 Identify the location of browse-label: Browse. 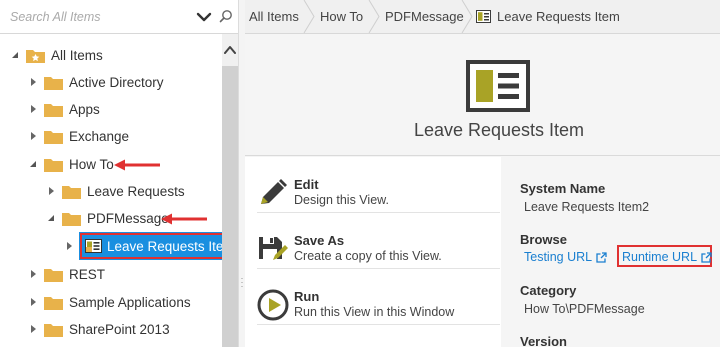
(543, 239).